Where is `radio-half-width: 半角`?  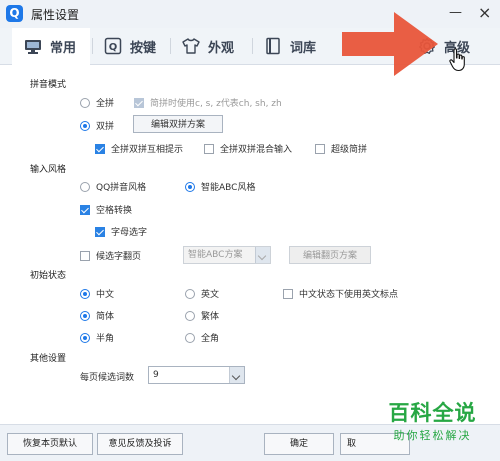
radio-half-width: 半角 is located at coordinates (97, 337).